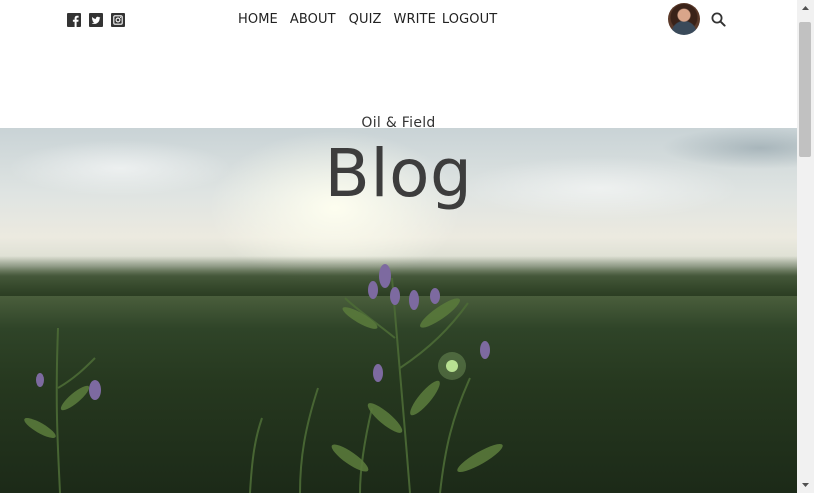 This screenshot has width=814, height=493. I want to click on page-title: Blog, so click(398, 173).